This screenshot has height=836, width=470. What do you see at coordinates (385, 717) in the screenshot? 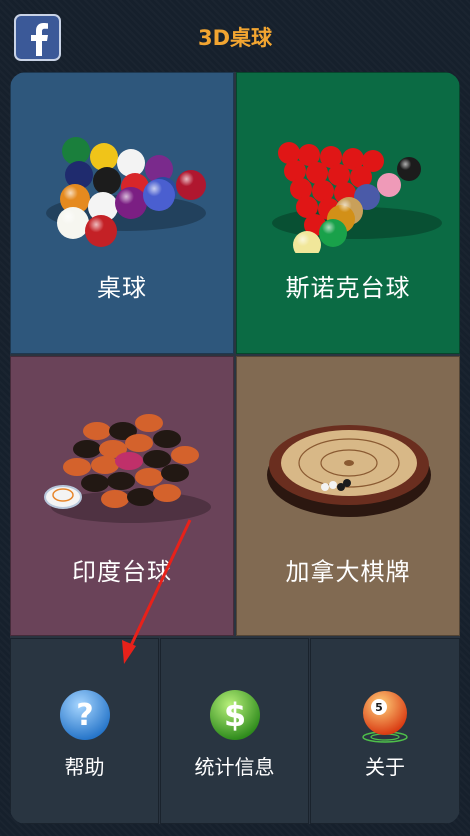
I see `ball-five-about-icon: 5` at bounding box center [385, 717].